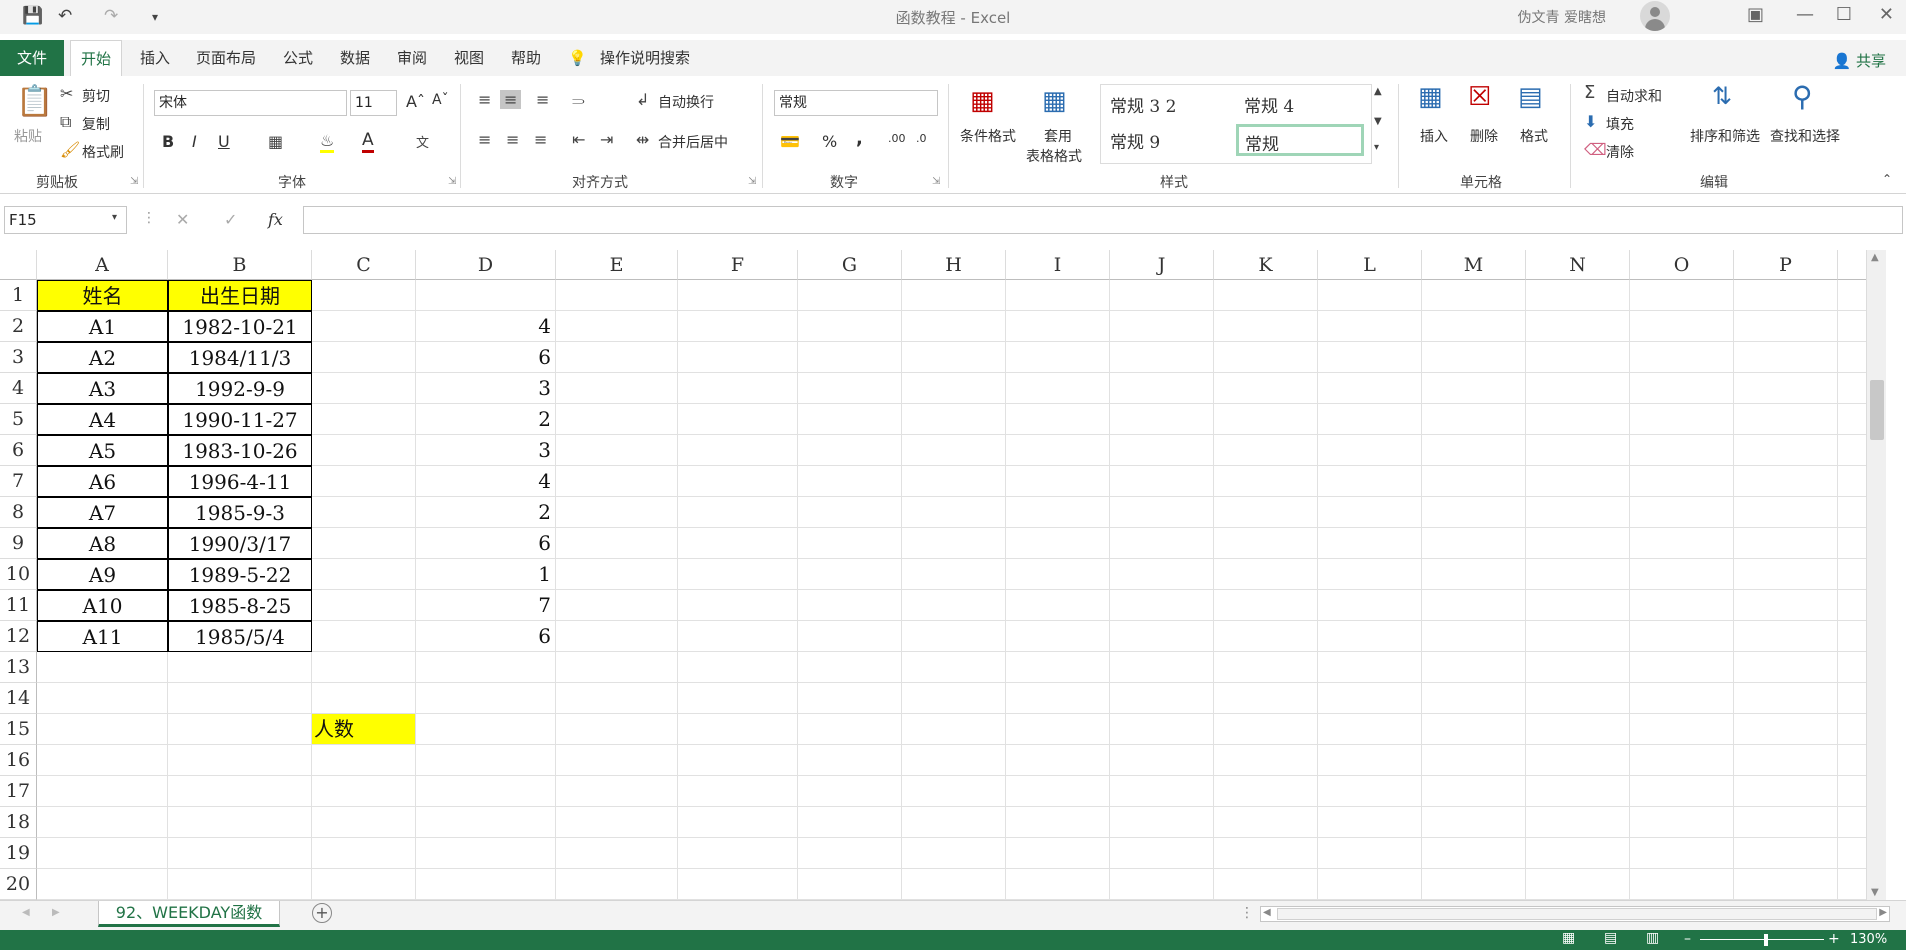 The image size is (1906, 950). I want to click on column-header: N, so click(1578, 265).